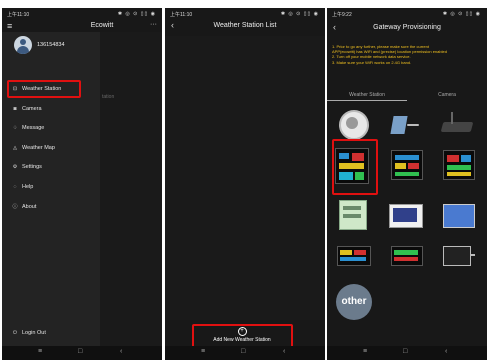 The image size is (489, 364). I want to click on info-icon: ⓘ, so click(15, 207).